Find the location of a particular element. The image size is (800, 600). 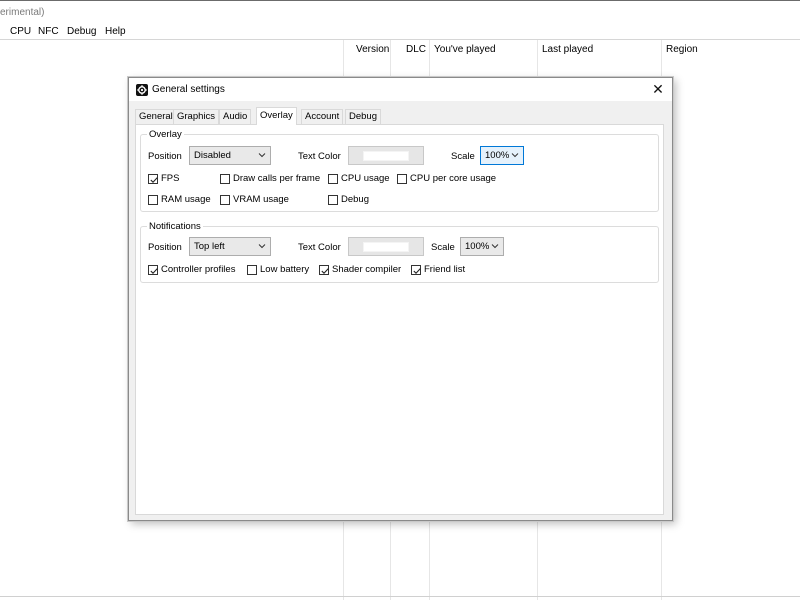

column-you-played: You've played is located at coordinates (465, 49).